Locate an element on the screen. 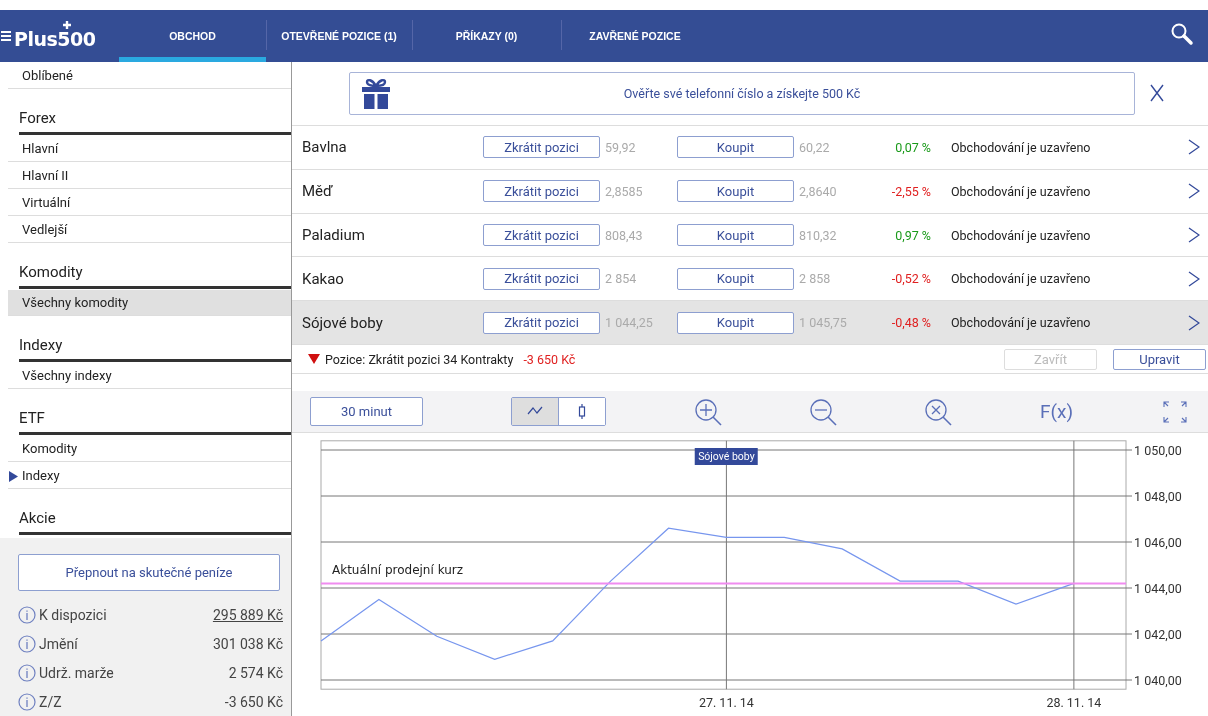 This screenshot has height=716, width=1208. change-percent: -0,52 % is located at coordinates (910, 279).